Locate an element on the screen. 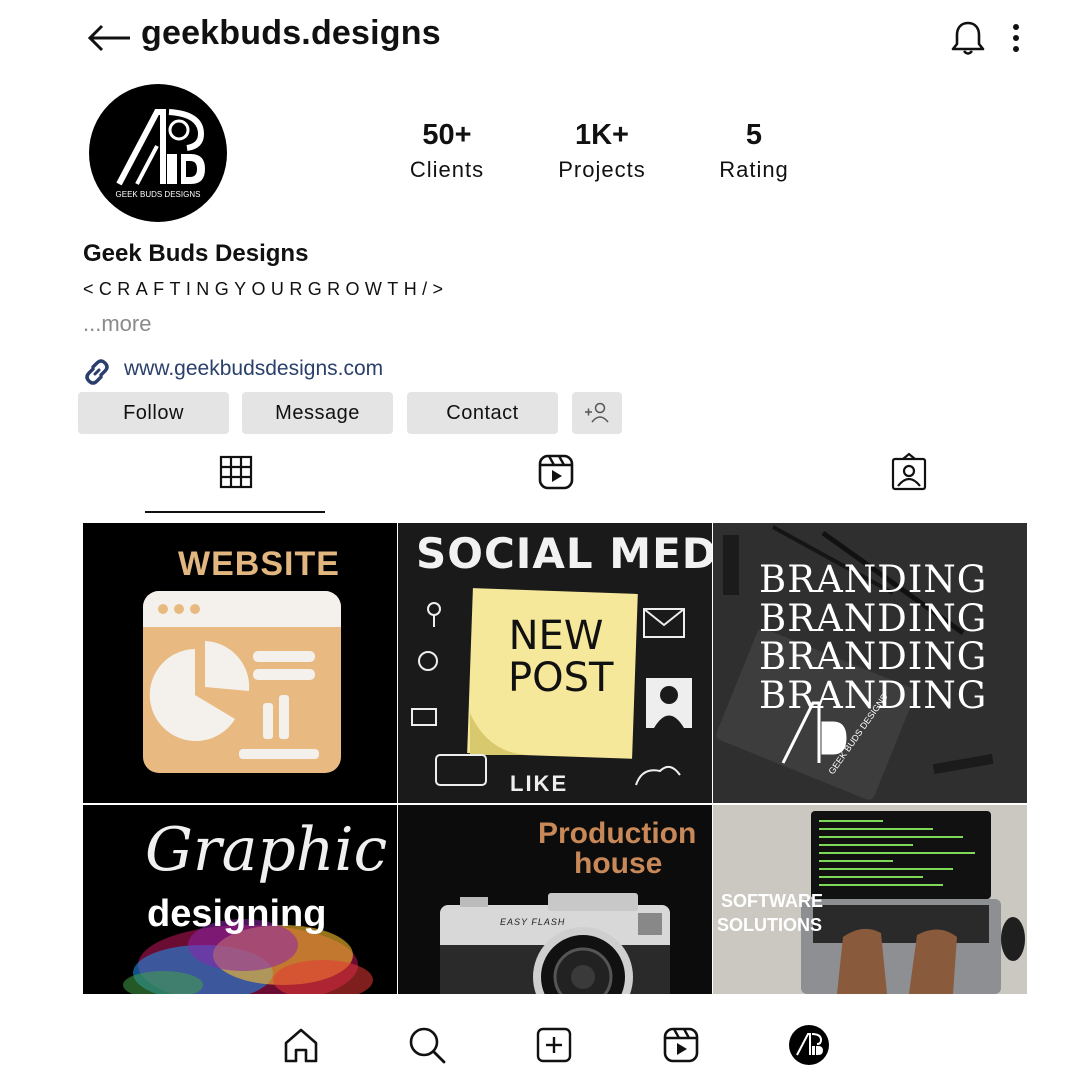  profile-username: geekbuds.designs is located at coordinates (291, 33).